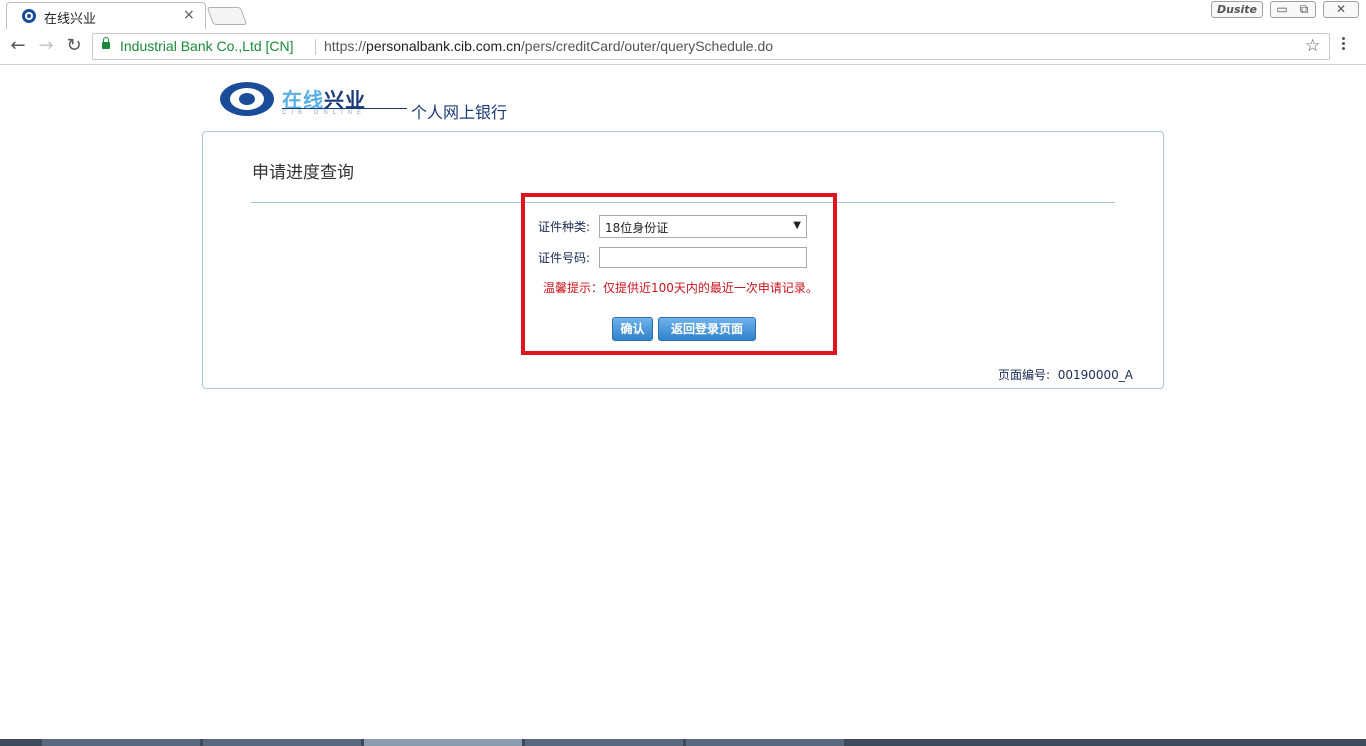 The image size is (1366, 746). What do you see at coordinates (1341, 9) in the screenshot?
I see `close-window-button: ✕` at bounding box center [1341, 9].